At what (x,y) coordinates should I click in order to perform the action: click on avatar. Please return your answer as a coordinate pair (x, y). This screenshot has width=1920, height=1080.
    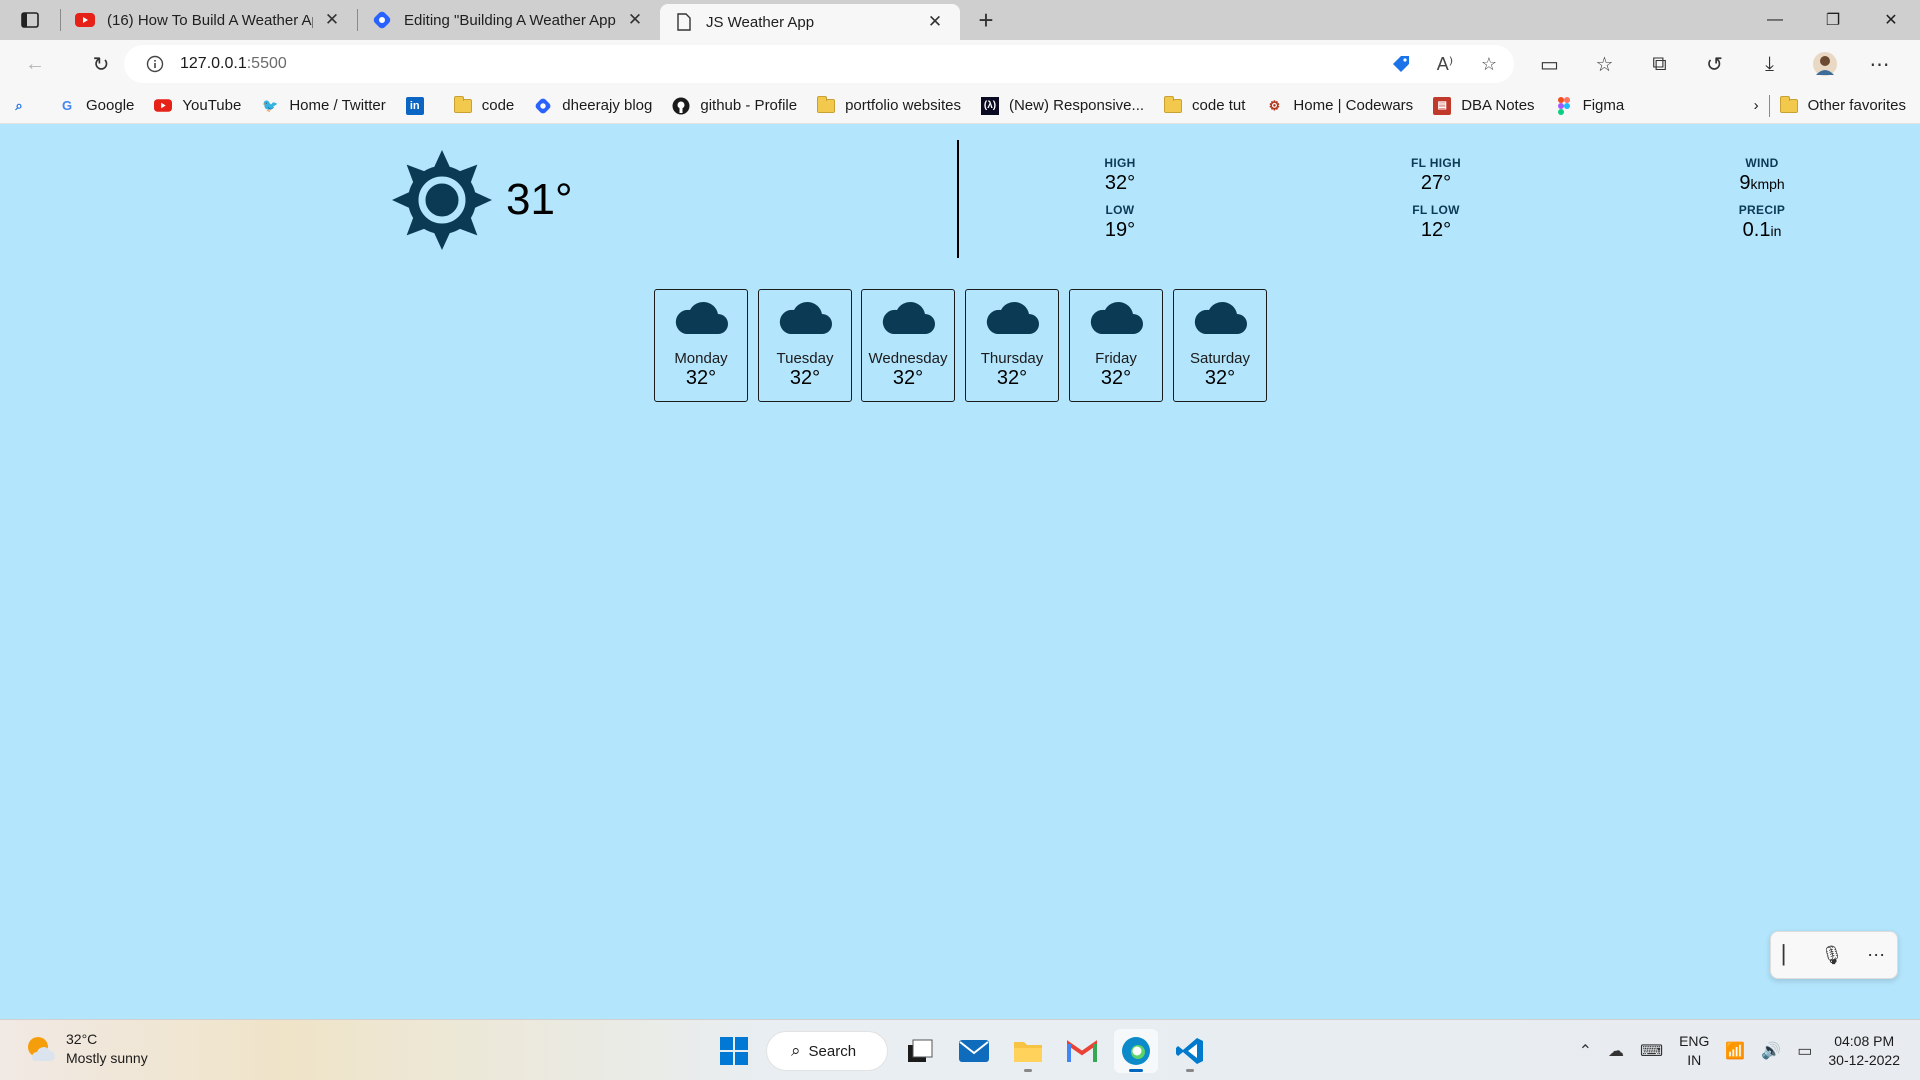
    Looking at the image, I should click on (1824, 64).